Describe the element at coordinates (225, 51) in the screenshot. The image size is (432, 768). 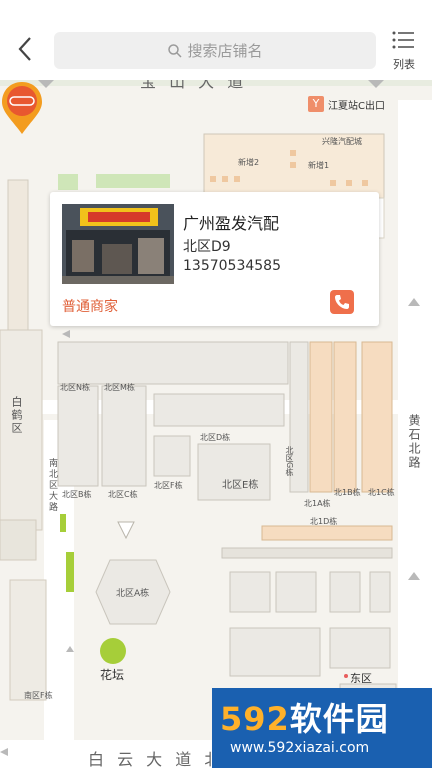
I see `search-placeholder: 搜索店铺名` at that location.